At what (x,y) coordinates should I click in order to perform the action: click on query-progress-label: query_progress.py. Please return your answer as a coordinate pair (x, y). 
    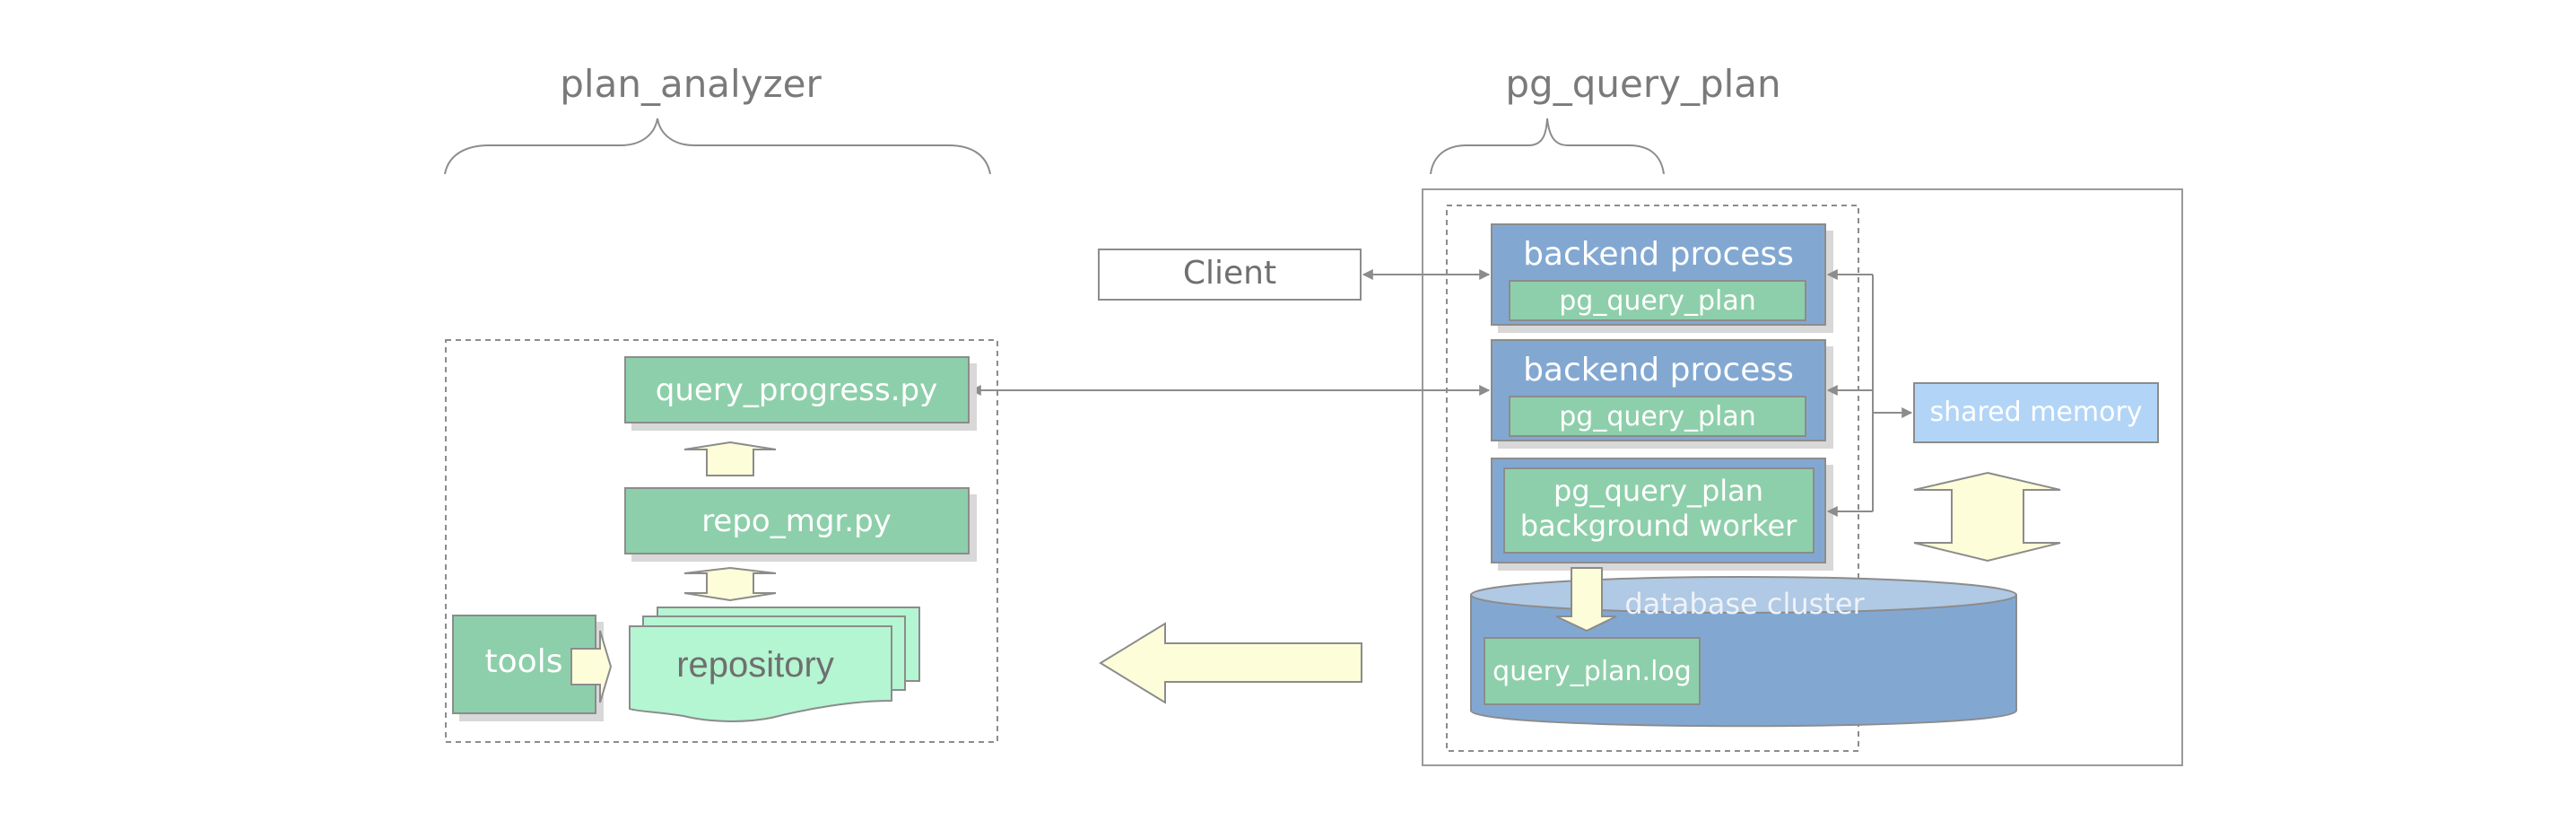
    Looking at the image, I should click on (796, 390).